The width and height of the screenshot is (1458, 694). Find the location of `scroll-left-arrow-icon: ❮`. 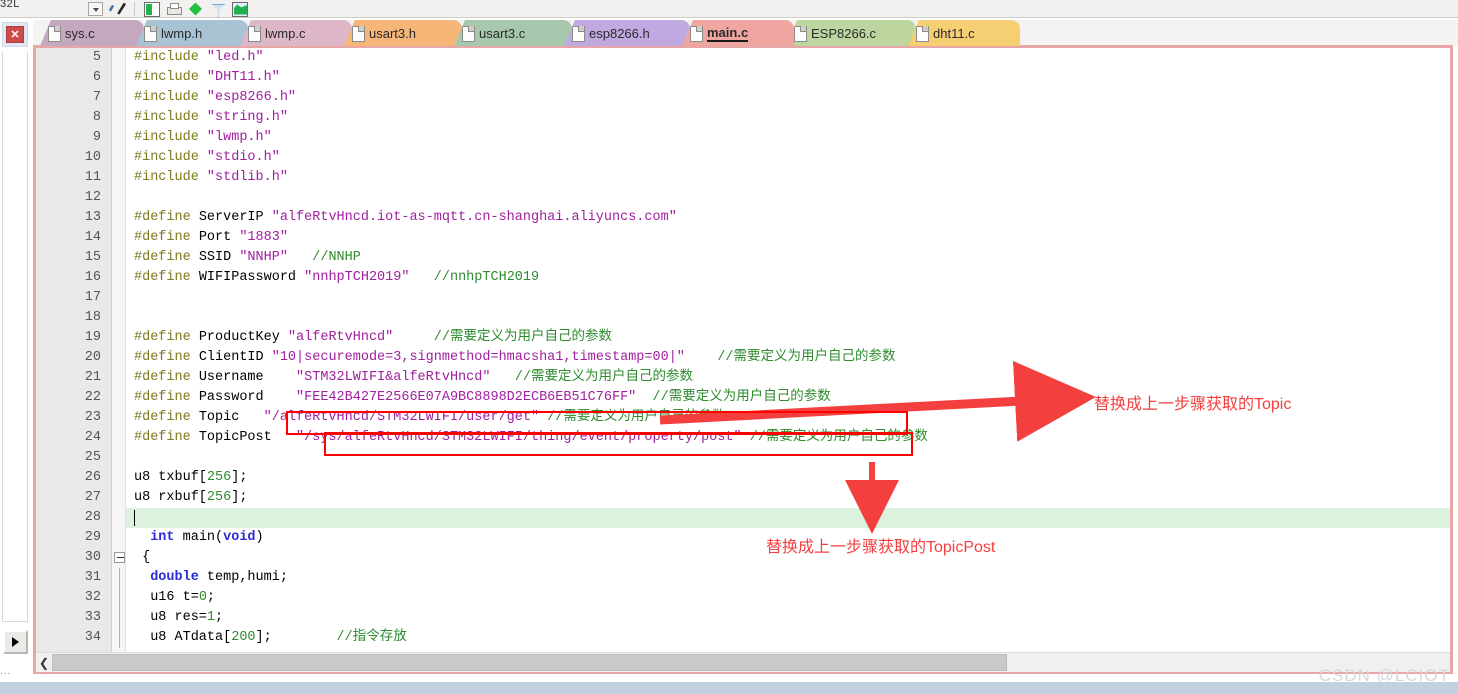

scroll-left-arrow-icon: ❮ is located at coordinates (44, 663).